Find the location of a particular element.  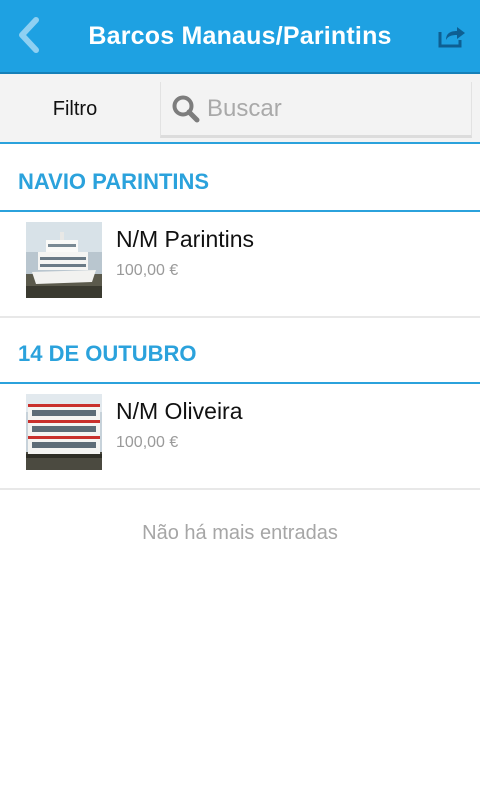

item-name: N/M Parintins is located at coordinates (185, 239).